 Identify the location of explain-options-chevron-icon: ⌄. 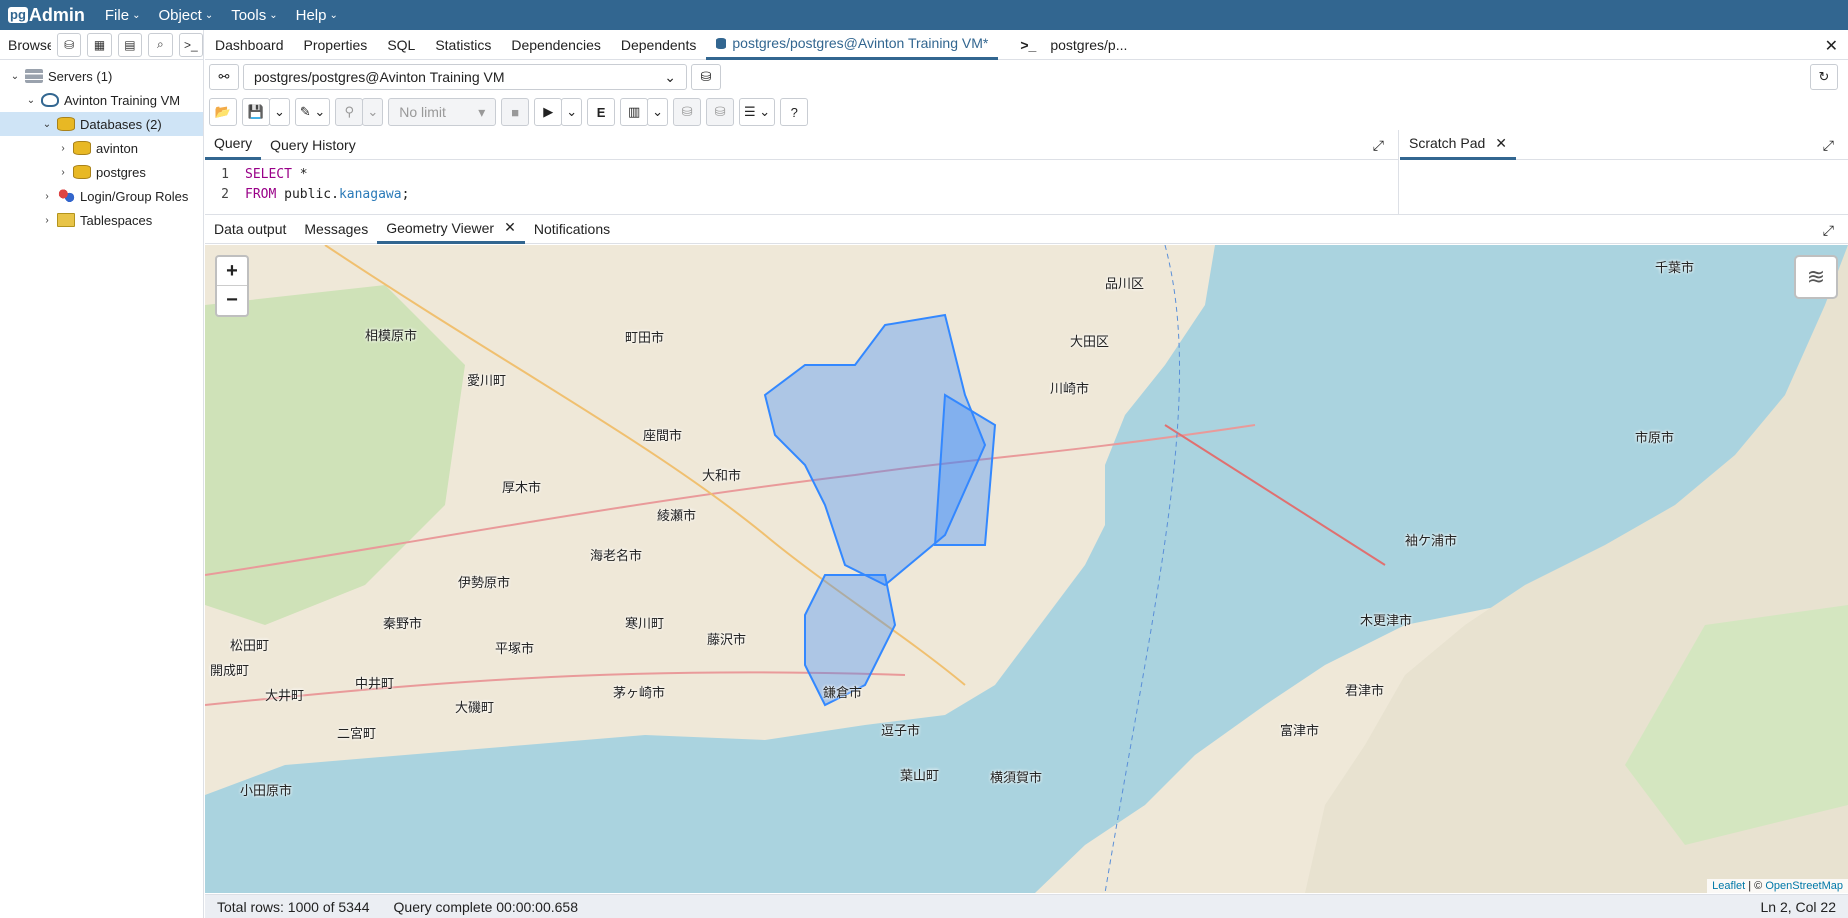
(658, 112).